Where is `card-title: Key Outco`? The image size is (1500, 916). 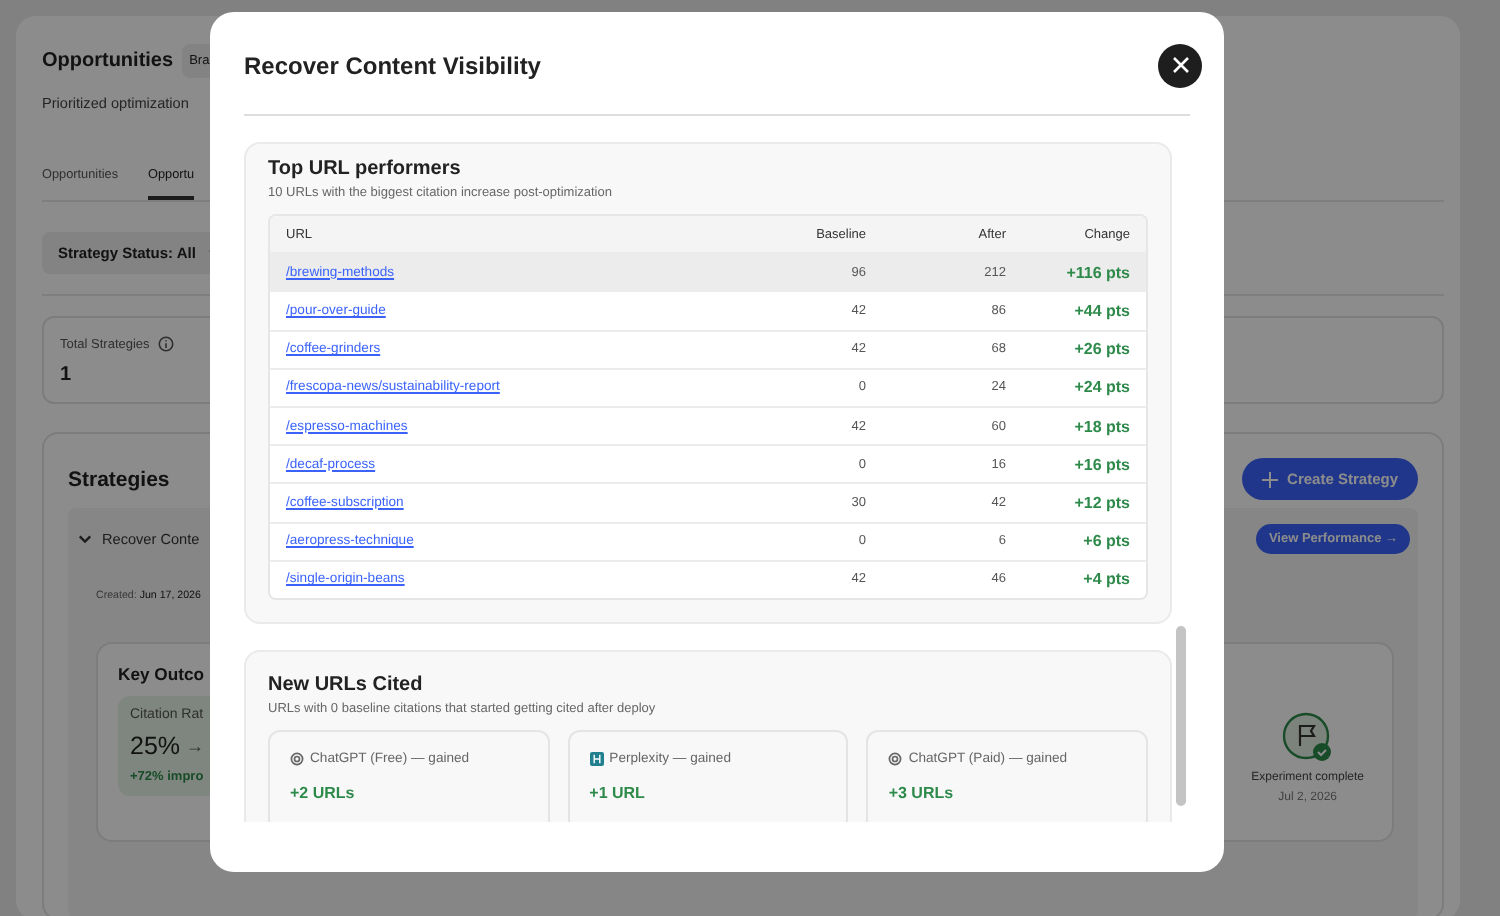 card-title: Key Outco is located at coordinates (161, 674).